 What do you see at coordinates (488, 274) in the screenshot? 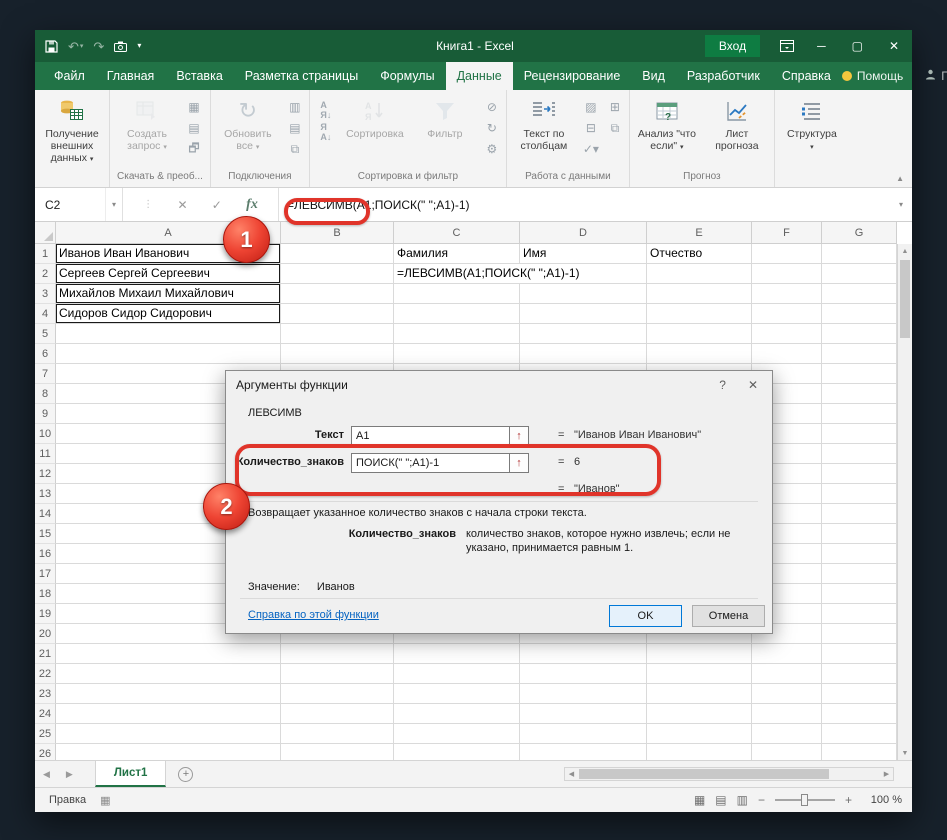
I see `cell-C2: =ЛЕВСИМВ(A1;ПОИСК(" ";A1)-1)` at bounding box center [488, 274].